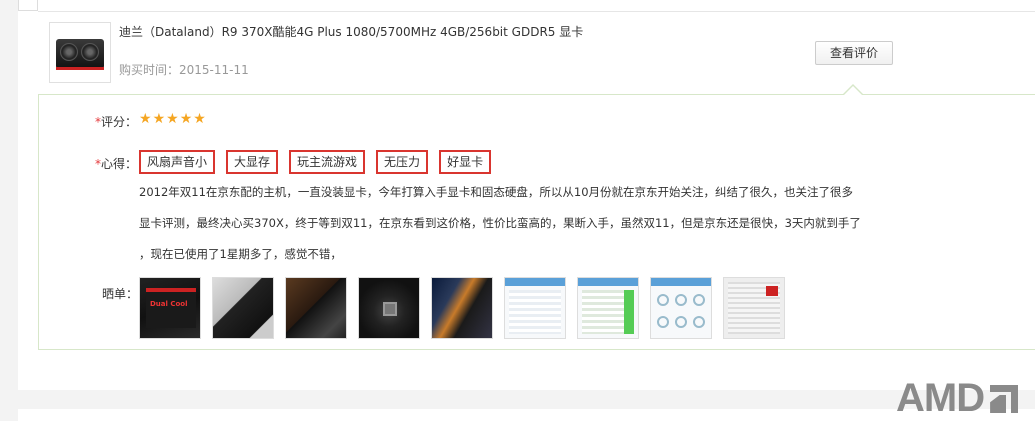 This screenshot has width=1035, height=421. I want to click on previous-item-edge, so click(28, 5).